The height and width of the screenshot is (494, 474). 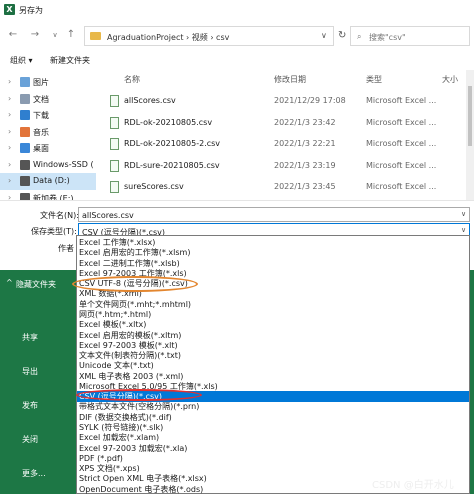 I want to click on documents-icon, so click(x=25, y=98).